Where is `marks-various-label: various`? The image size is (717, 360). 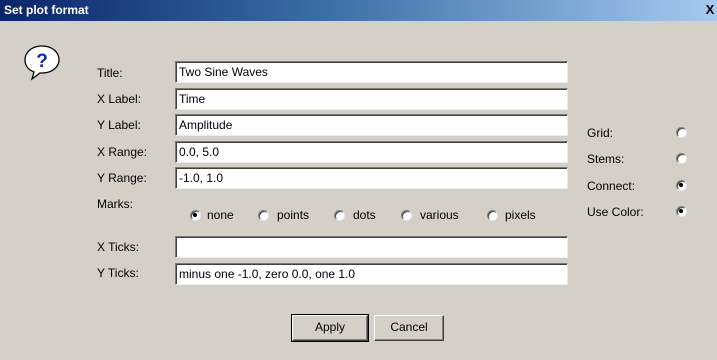 marks-various-label: various is located at coordinates (439, 215).